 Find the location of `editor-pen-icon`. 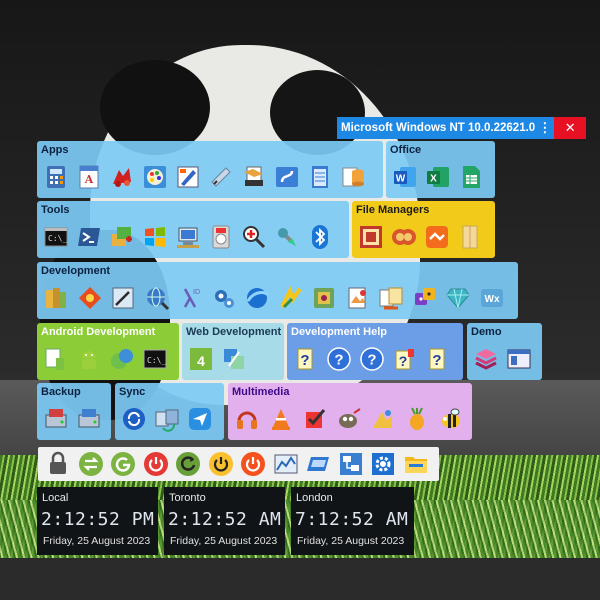

editor-pen-icon is located at coordinates (123, 298).